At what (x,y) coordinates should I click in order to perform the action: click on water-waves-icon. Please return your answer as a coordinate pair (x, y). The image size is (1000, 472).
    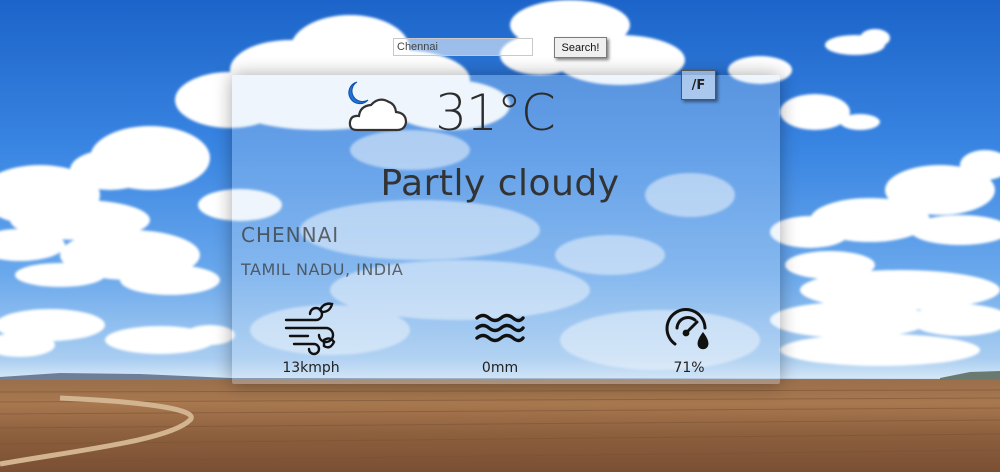
    Looking at the image, I should click on (500, 328).